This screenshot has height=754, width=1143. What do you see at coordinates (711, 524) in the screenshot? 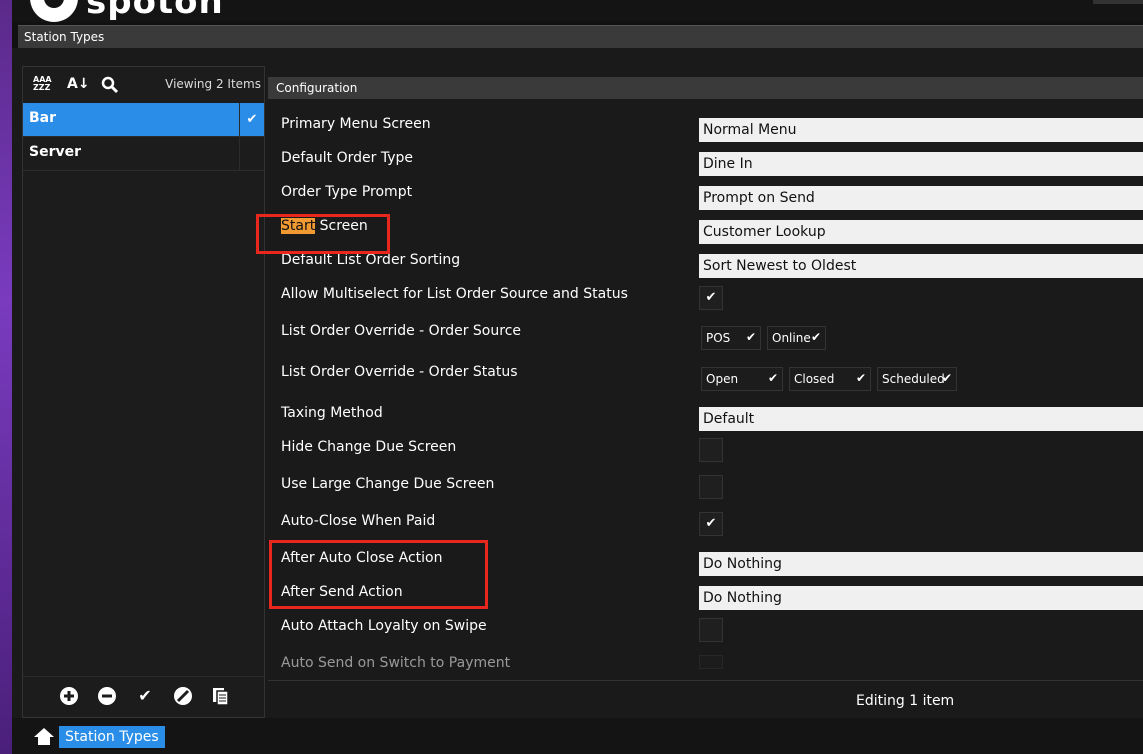
I see `auto-close-when-paid-checkbox: ✔` at bounding box center [711, 524].